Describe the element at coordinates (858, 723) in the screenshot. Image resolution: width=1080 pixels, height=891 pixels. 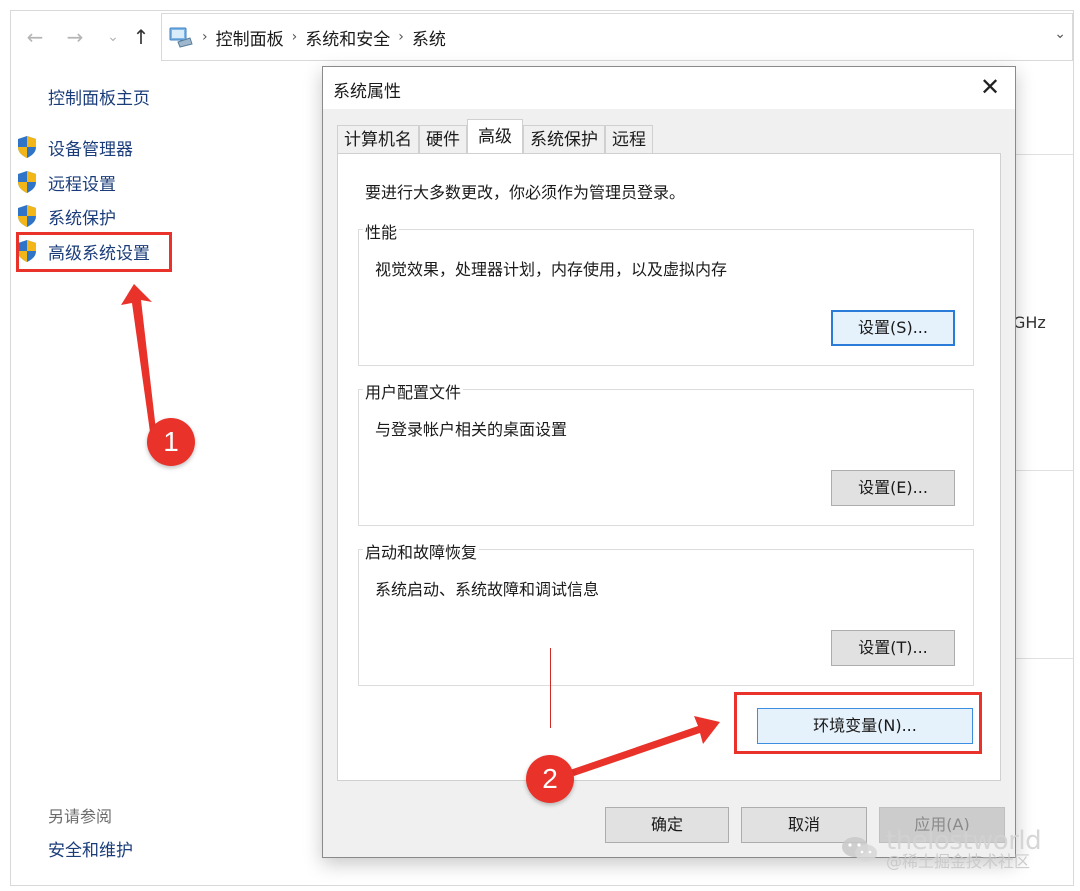
I see `annotation-highlight-env` at that location.